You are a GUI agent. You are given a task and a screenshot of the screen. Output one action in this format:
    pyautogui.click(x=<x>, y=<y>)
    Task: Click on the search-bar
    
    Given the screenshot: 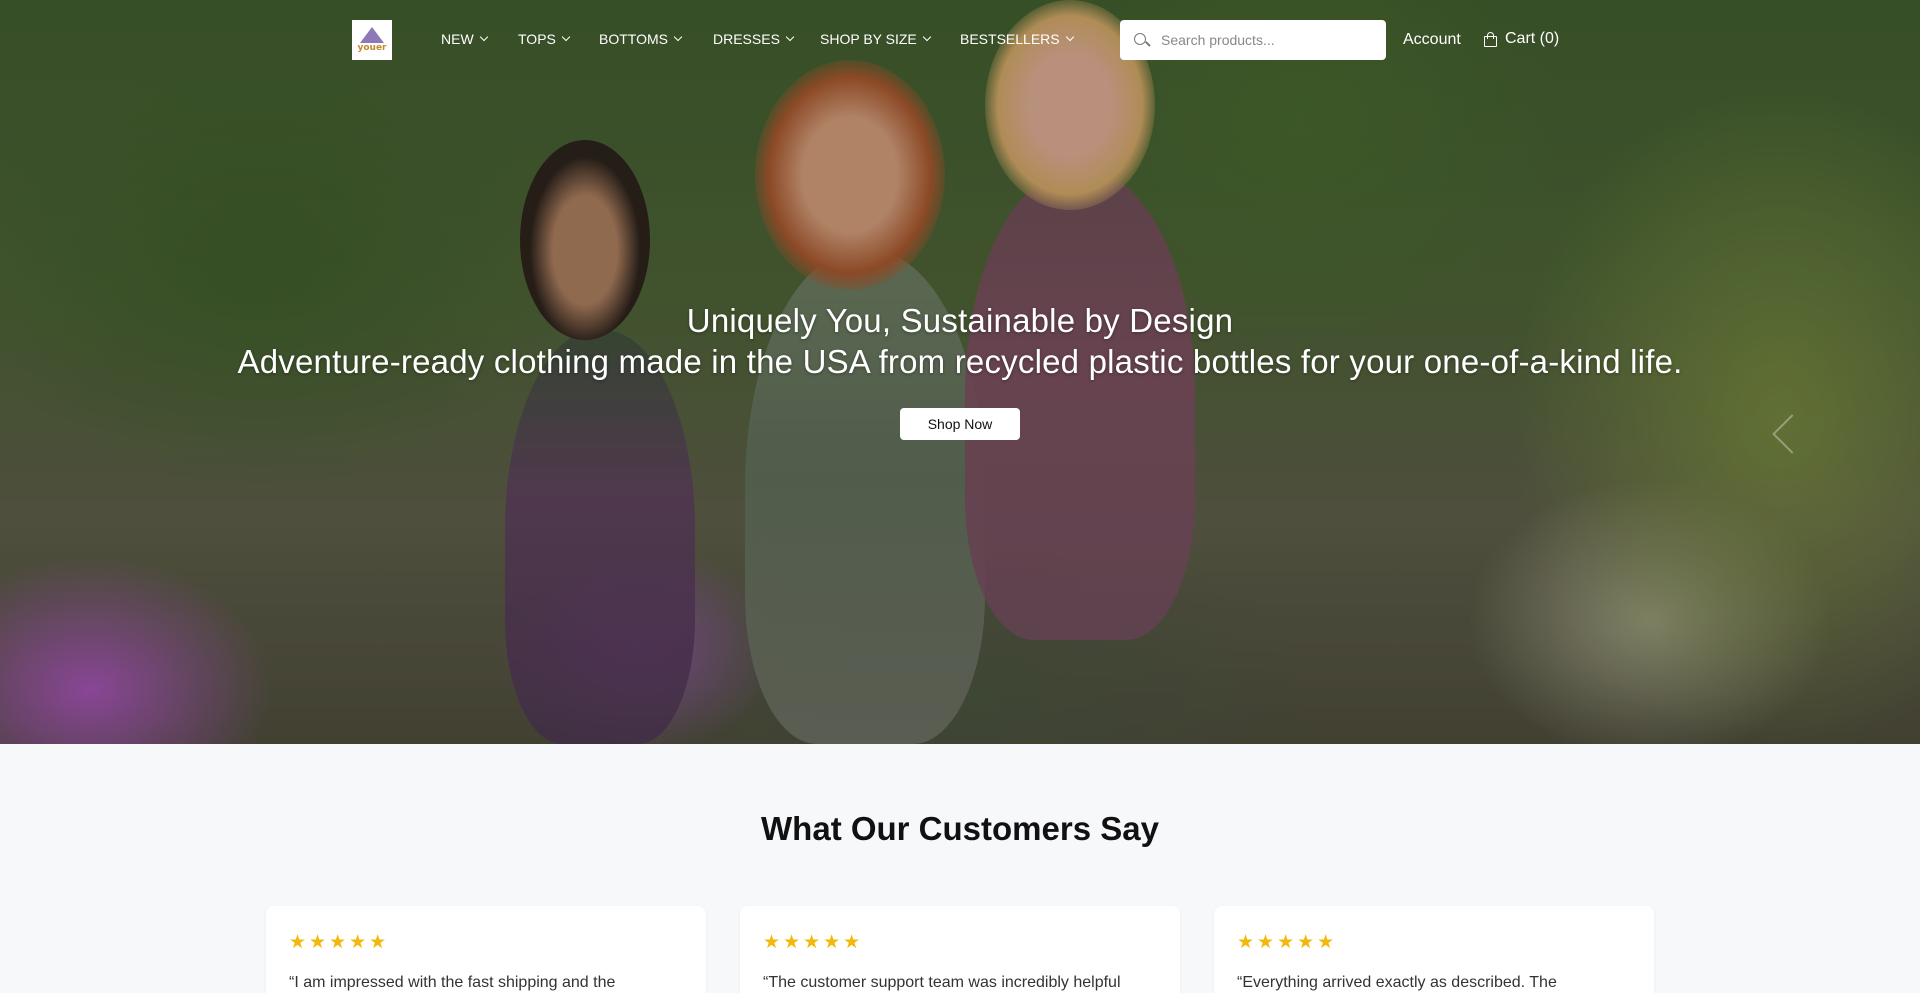 What is the action you would take?
    pyautogui.click(x=1253, y=40)
    